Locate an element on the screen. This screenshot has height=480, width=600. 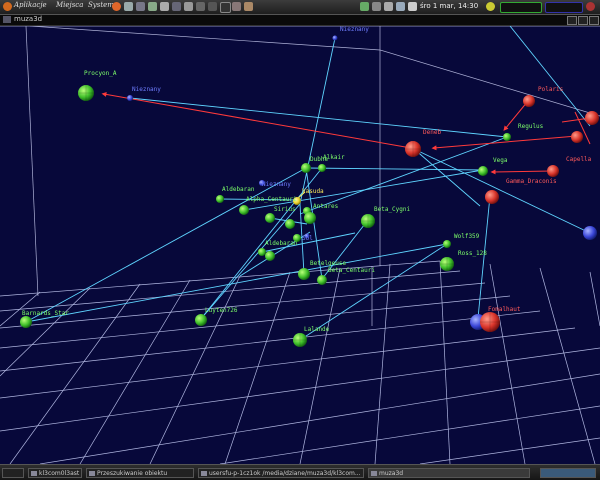
star-red-edge is located at coordinates (592, 118).